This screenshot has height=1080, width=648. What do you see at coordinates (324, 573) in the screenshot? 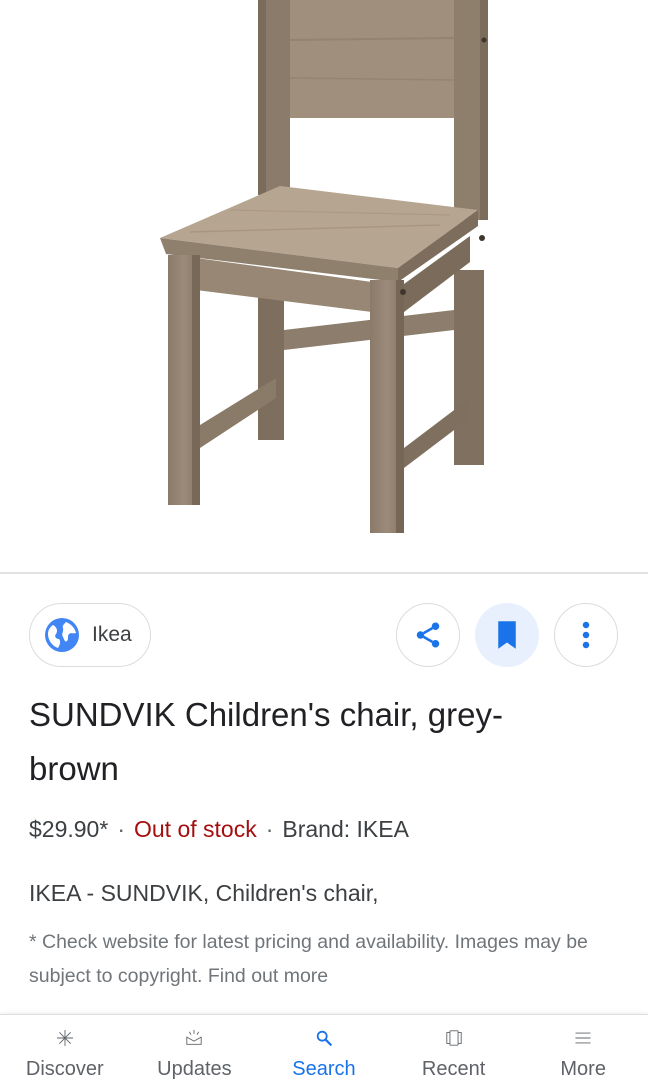
I see `image-divider` at bounding box center [324, 573].